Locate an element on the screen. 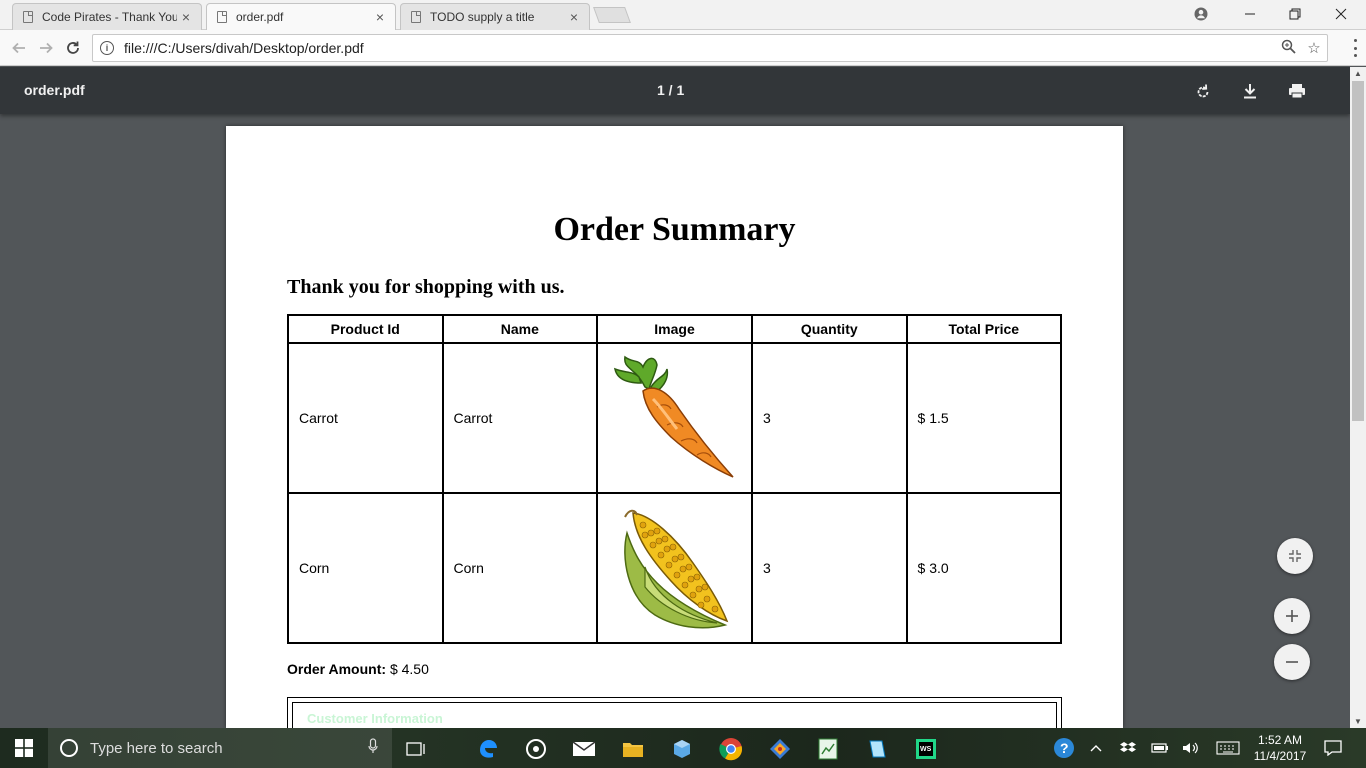 The height and width of the screenshot is (768, 1366). quantity-cell: 3 is located at coordinates (829, 418).